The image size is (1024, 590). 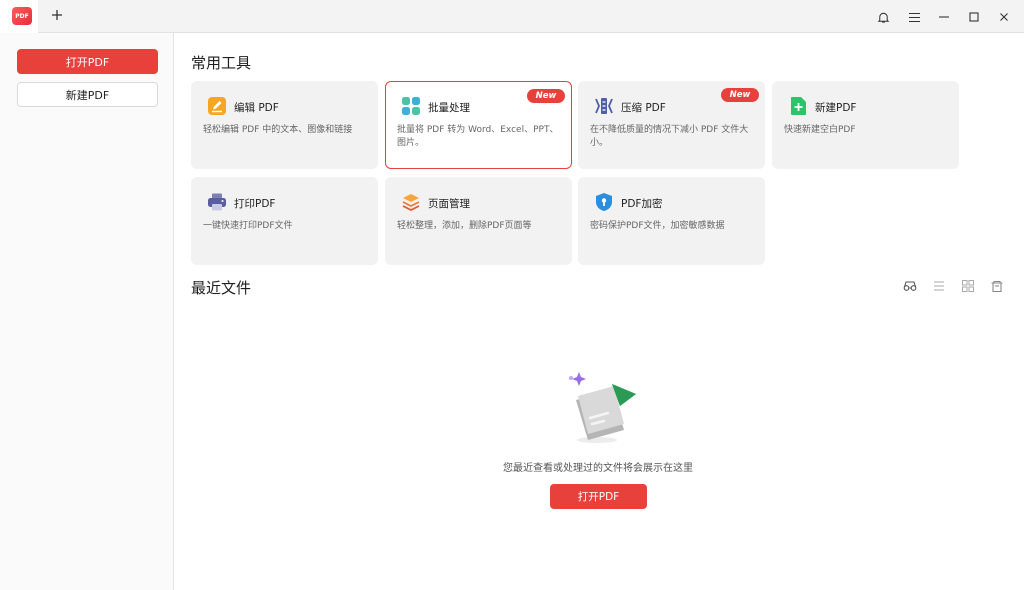 I want to click on tool-name: 压缩 PDF, so click(x=643, y=108).